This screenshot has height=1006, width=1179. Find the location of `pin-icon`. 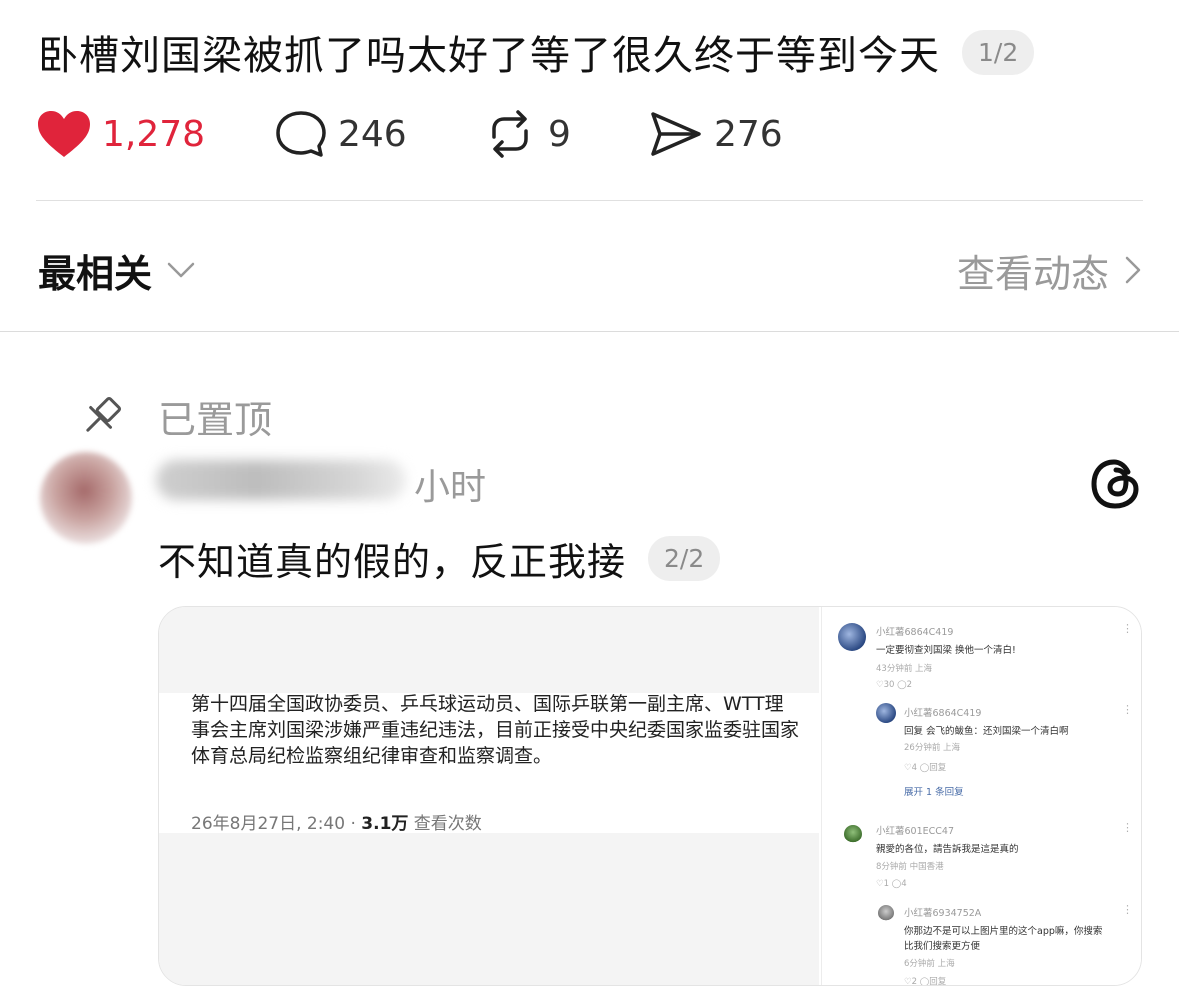

pin-icon is located at coordinates (104, 414).